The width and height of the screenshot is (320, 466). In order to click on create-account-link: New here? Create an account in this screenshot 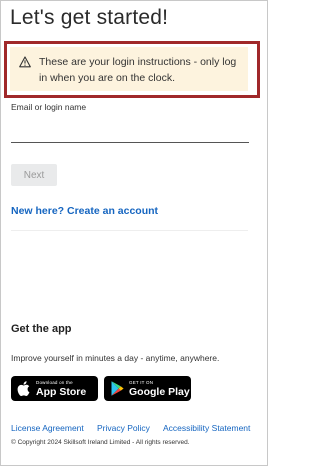, I will do `click(84, 211)`.